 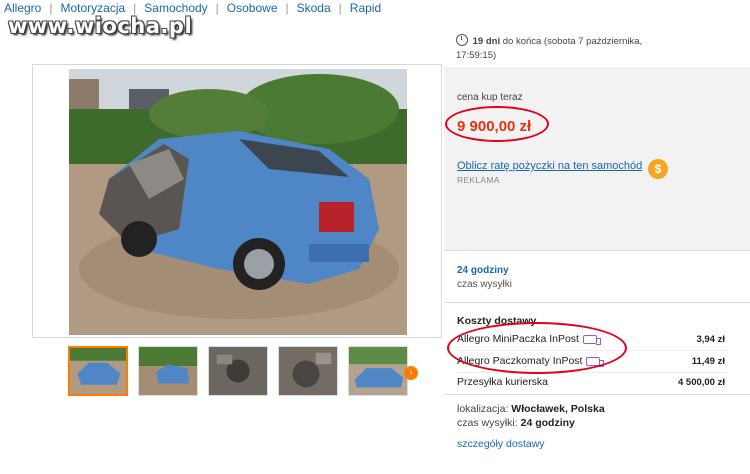 What do you see at coordinates (252, 8) in the screenshot?
I see `breadcrumb-osobowe: Osobowe` at bounding box center [252, 8].